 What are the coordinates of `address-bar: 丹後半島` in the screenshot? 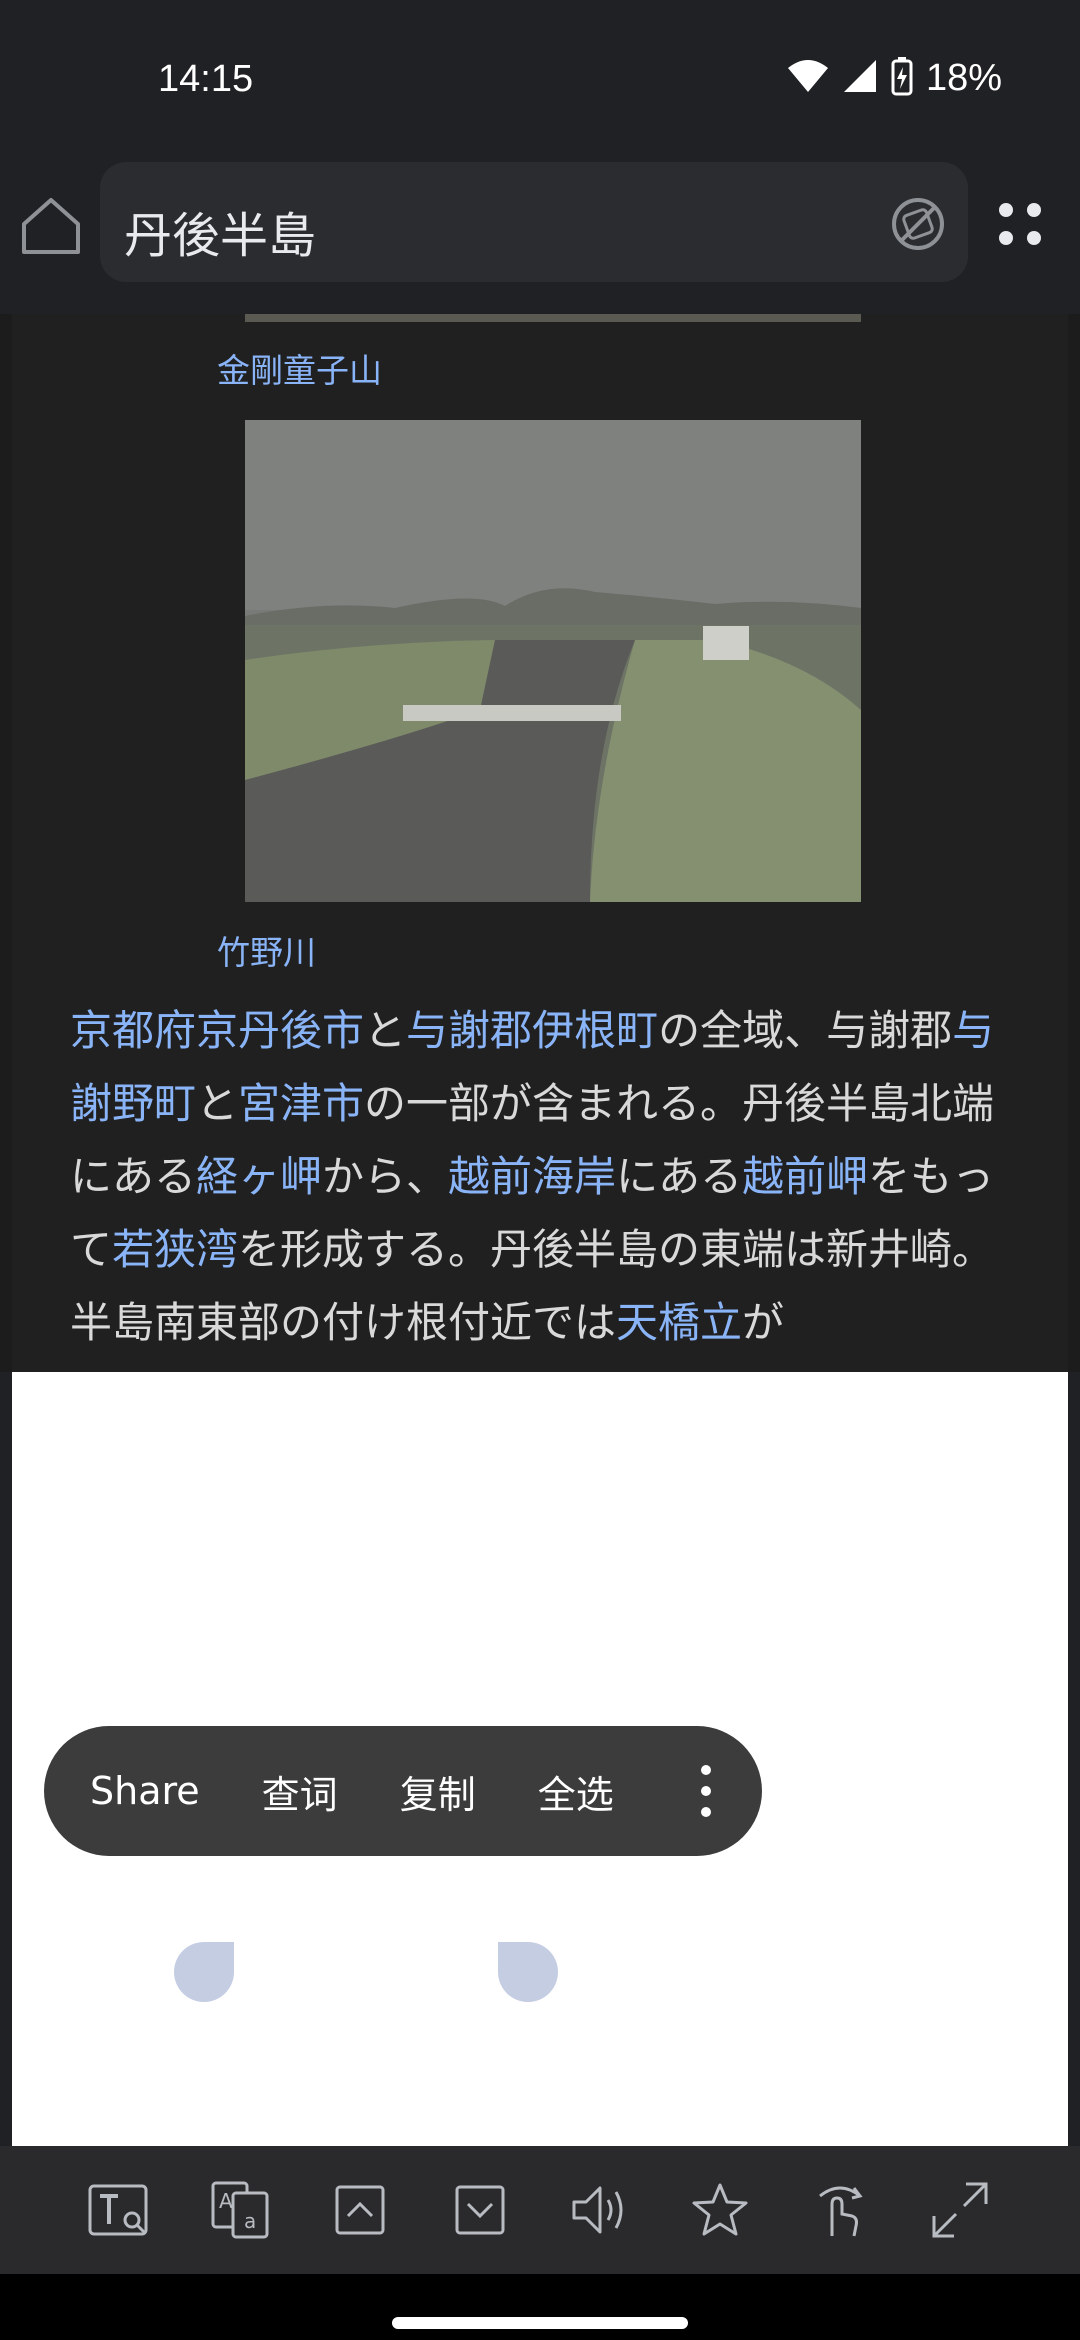 It's located at (534, 222).